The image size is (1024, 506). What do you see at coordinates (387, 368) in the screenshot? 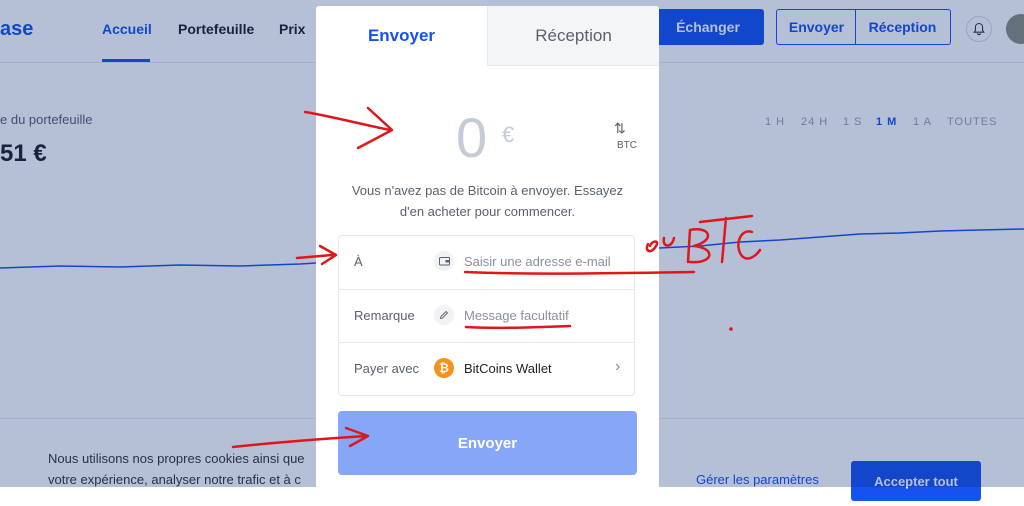
I see `pay-with-label: Payer avec` at bounding box center [387, 368].